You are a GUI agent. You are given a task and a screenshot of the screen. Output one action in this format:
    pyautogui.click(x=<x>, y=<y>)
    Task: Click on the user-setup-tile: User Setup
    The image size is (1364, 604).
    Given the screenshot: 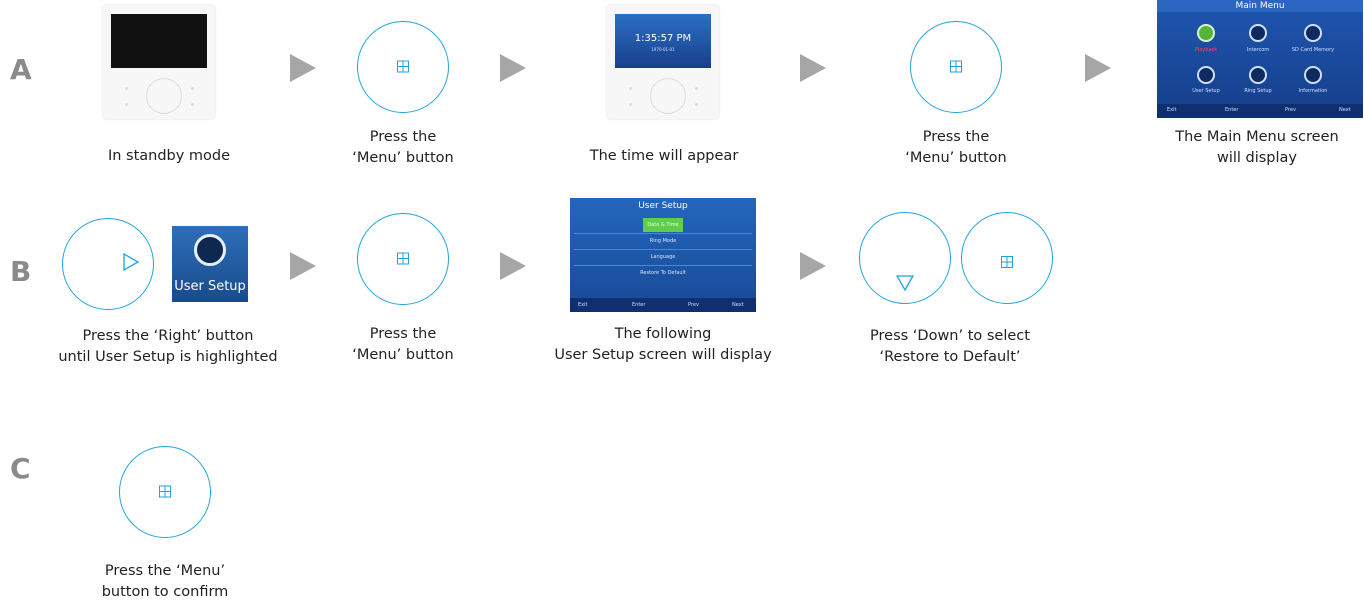 What is the action you would take?
    pyautogui.click(x=210, y=264)
    